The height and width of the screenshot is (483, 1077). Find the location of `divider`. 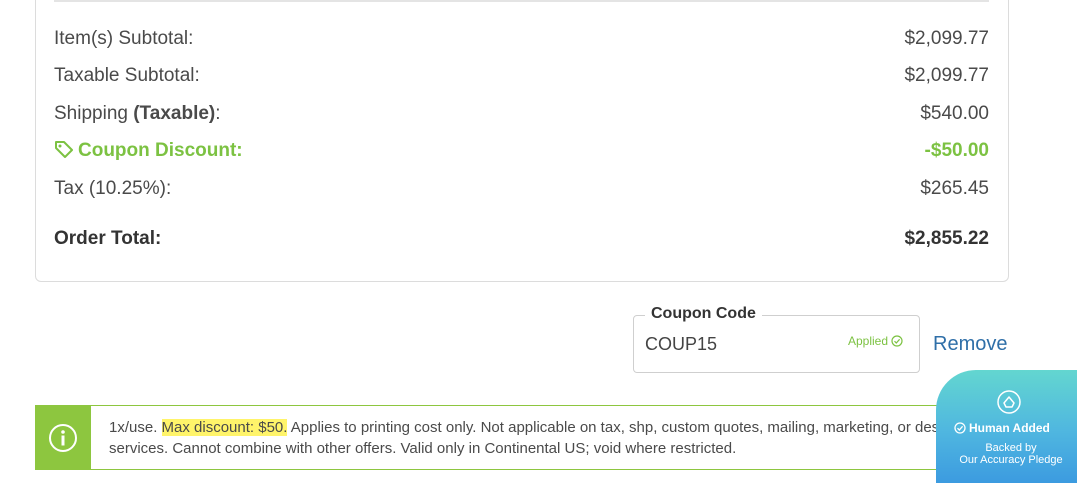

divider is located at coordinates (521, 1).